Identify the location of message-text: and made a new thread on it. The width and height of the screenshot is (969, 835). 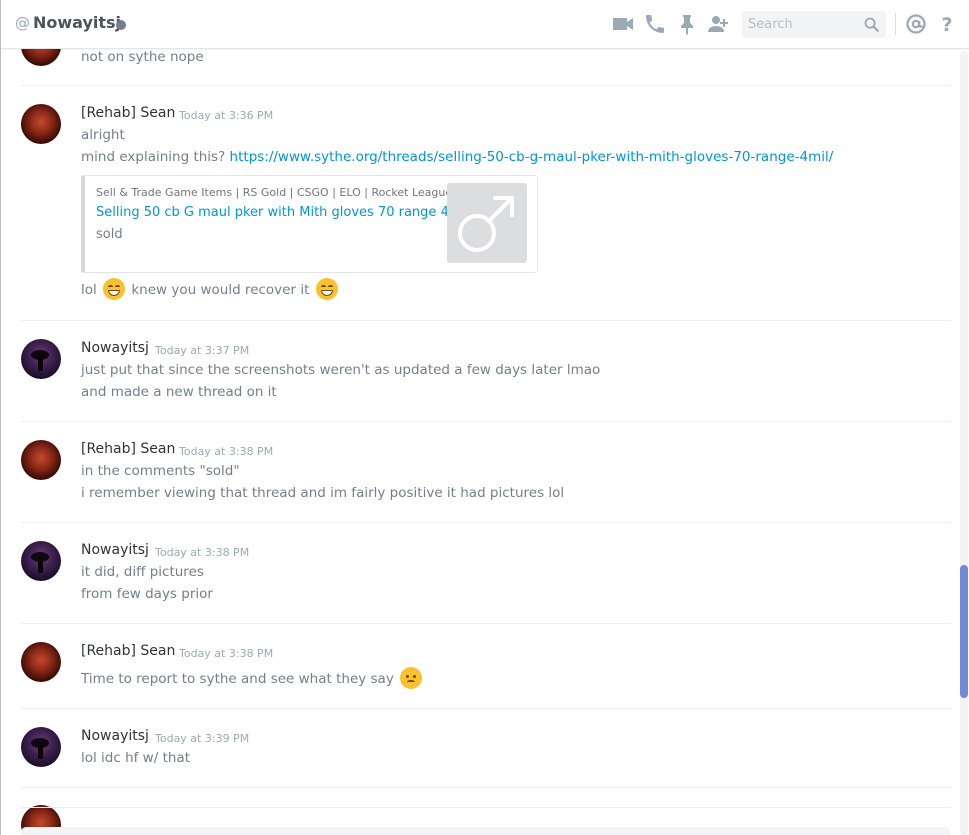
(179, 392).